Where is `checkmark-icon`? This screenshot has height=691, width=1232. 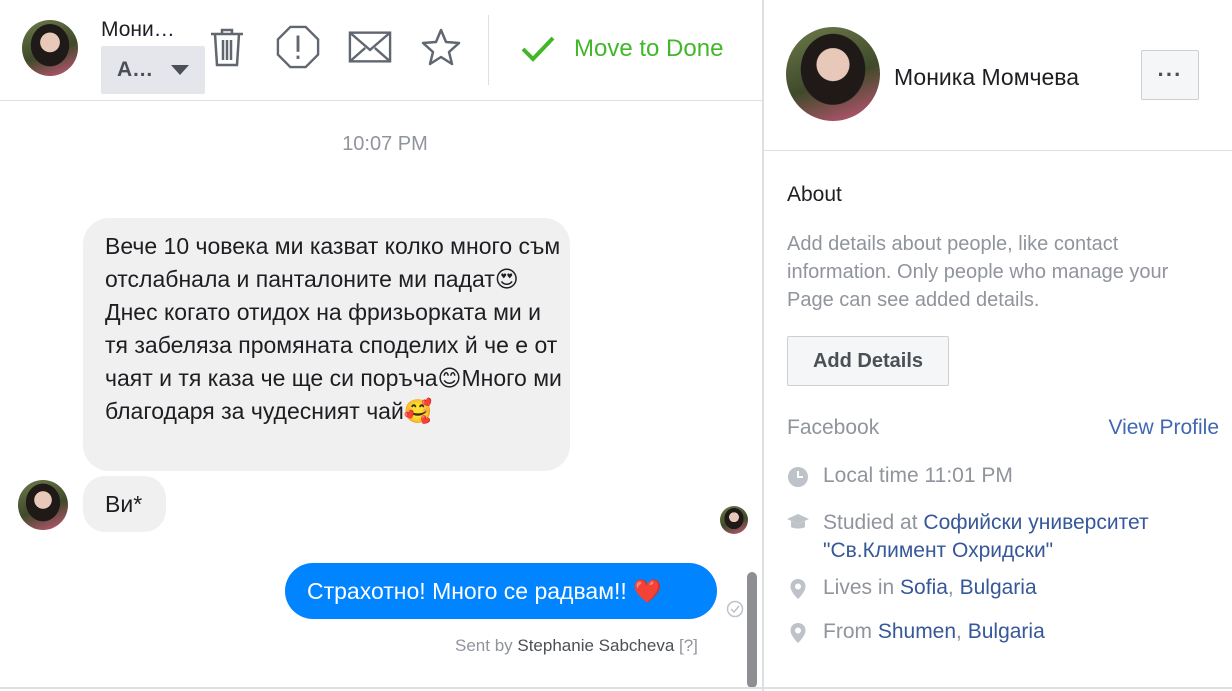 checkmark-icon is located at coordinates (538, 49).